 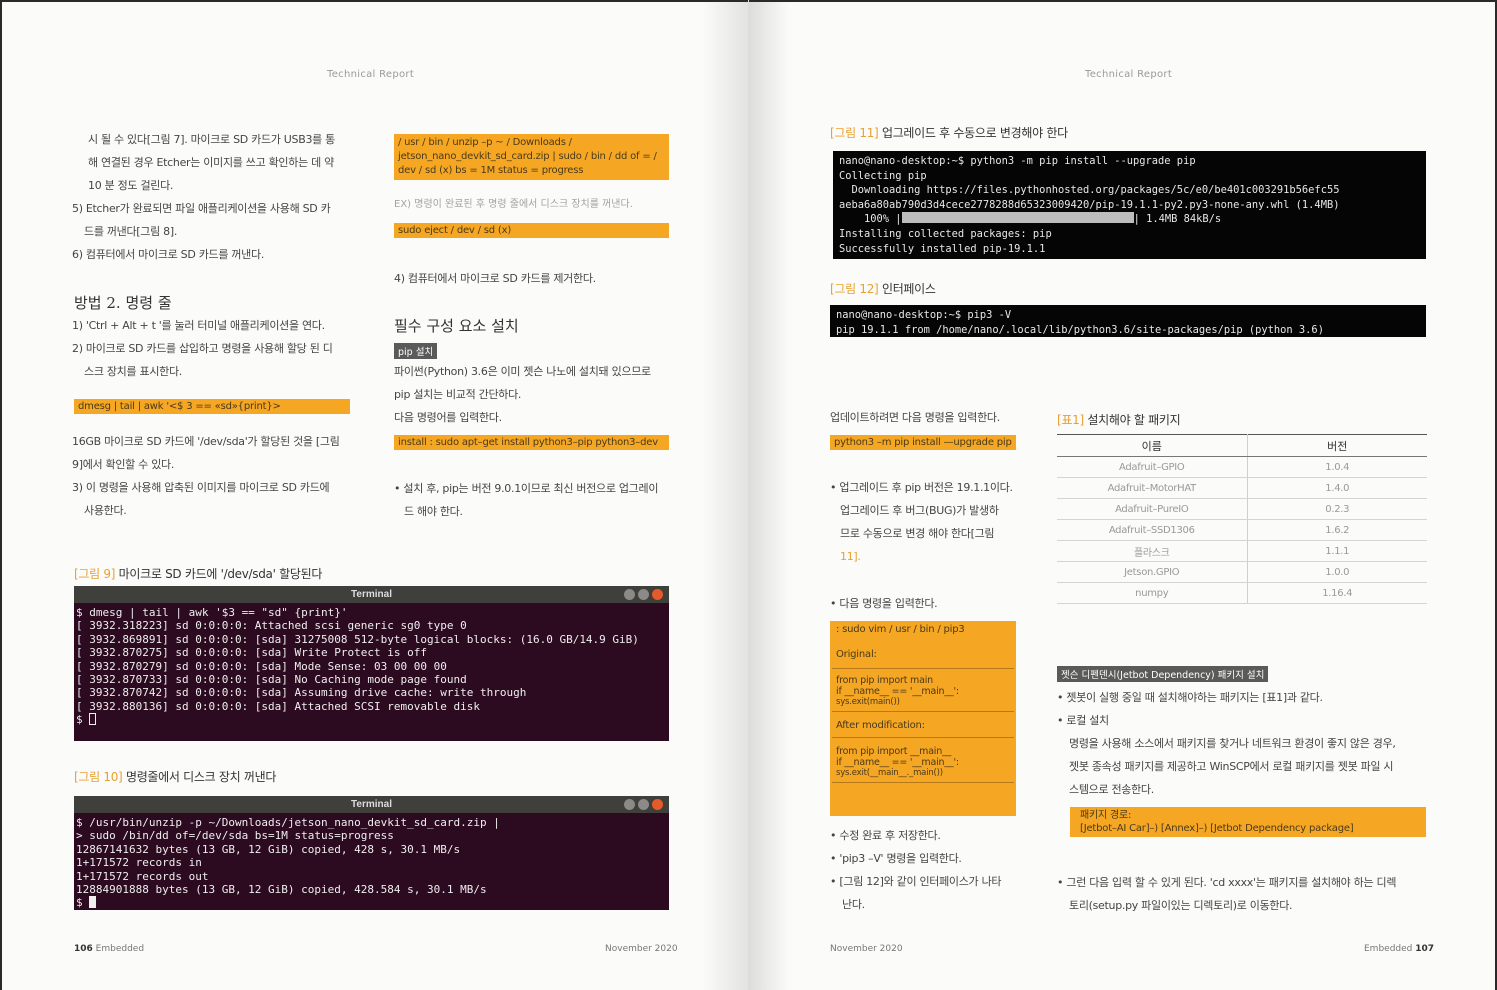 I want to click on box-row: from pip import __main__, so click(x=894, y=751).